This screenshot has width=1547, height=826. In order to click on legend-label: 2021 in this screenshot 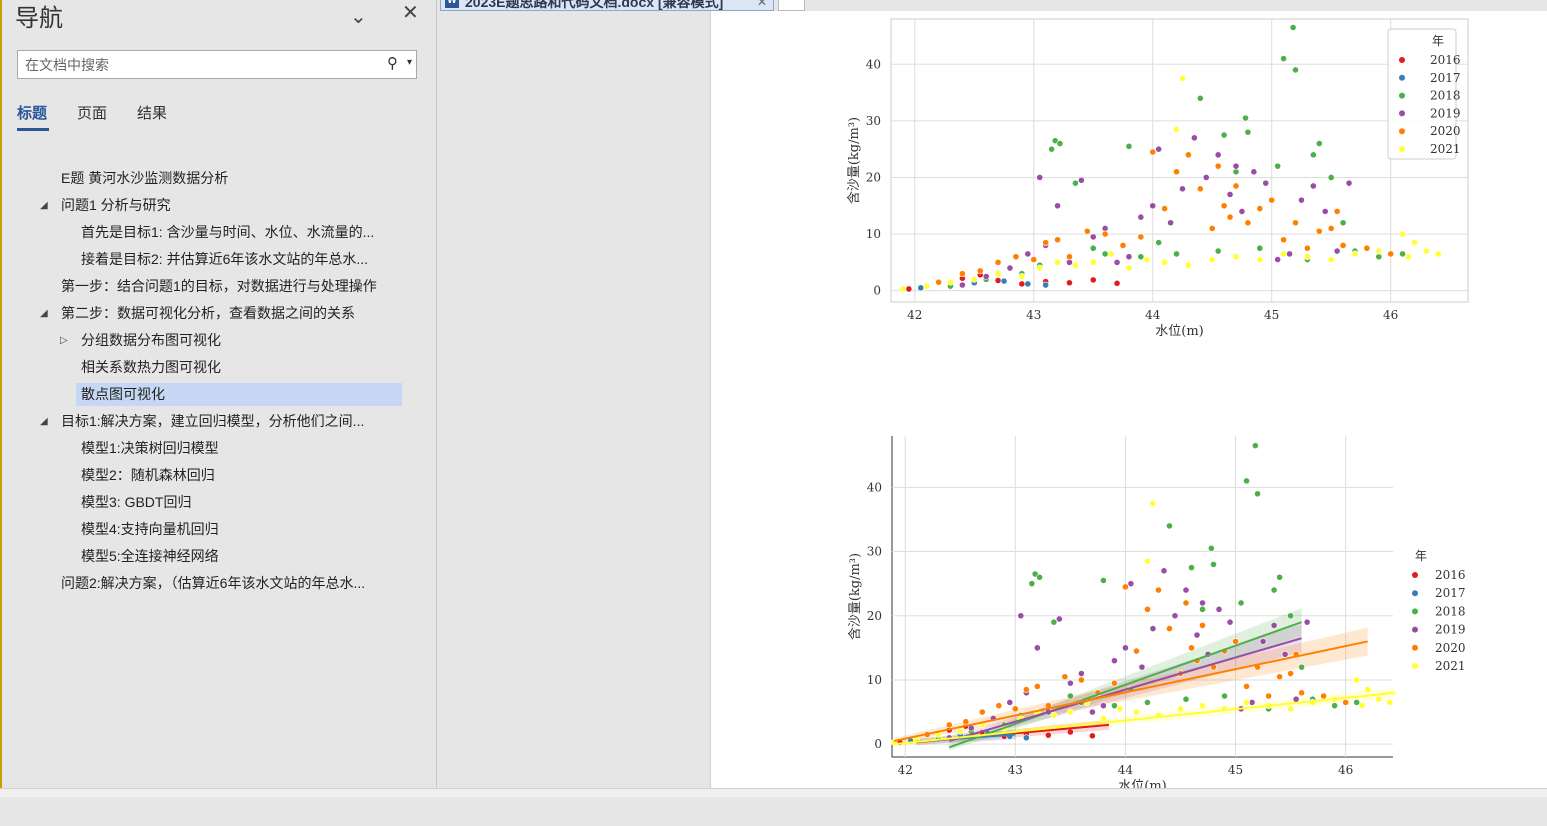, I will do `click(1450, 666)`.